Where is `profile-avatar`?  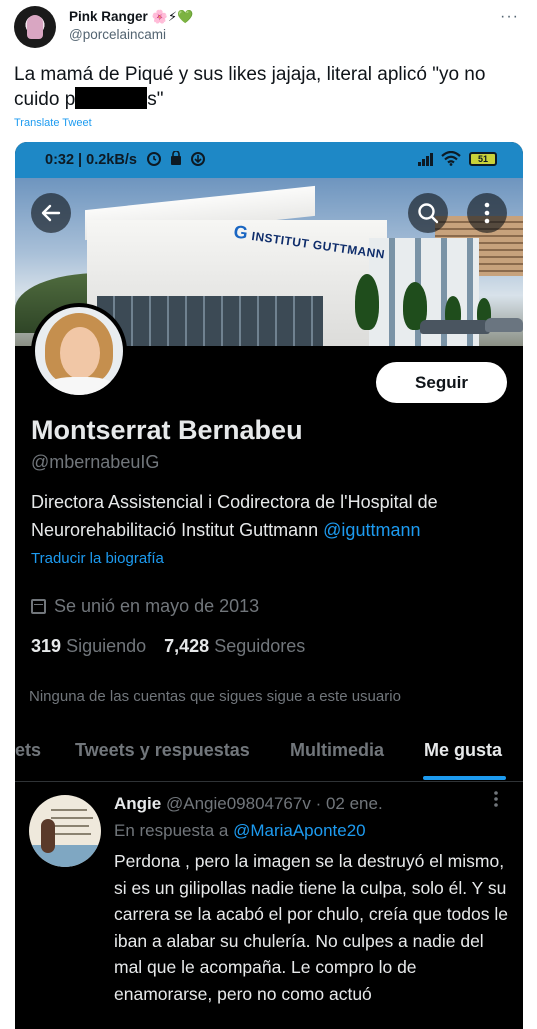 profile-avatar is located at coordinates (79, 351).